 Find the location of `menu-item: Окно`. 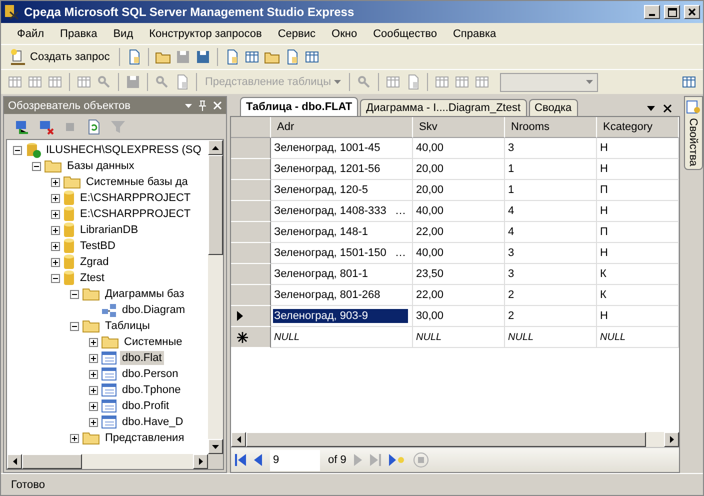

menu-item: Окно is located at coordinates (345, 34).